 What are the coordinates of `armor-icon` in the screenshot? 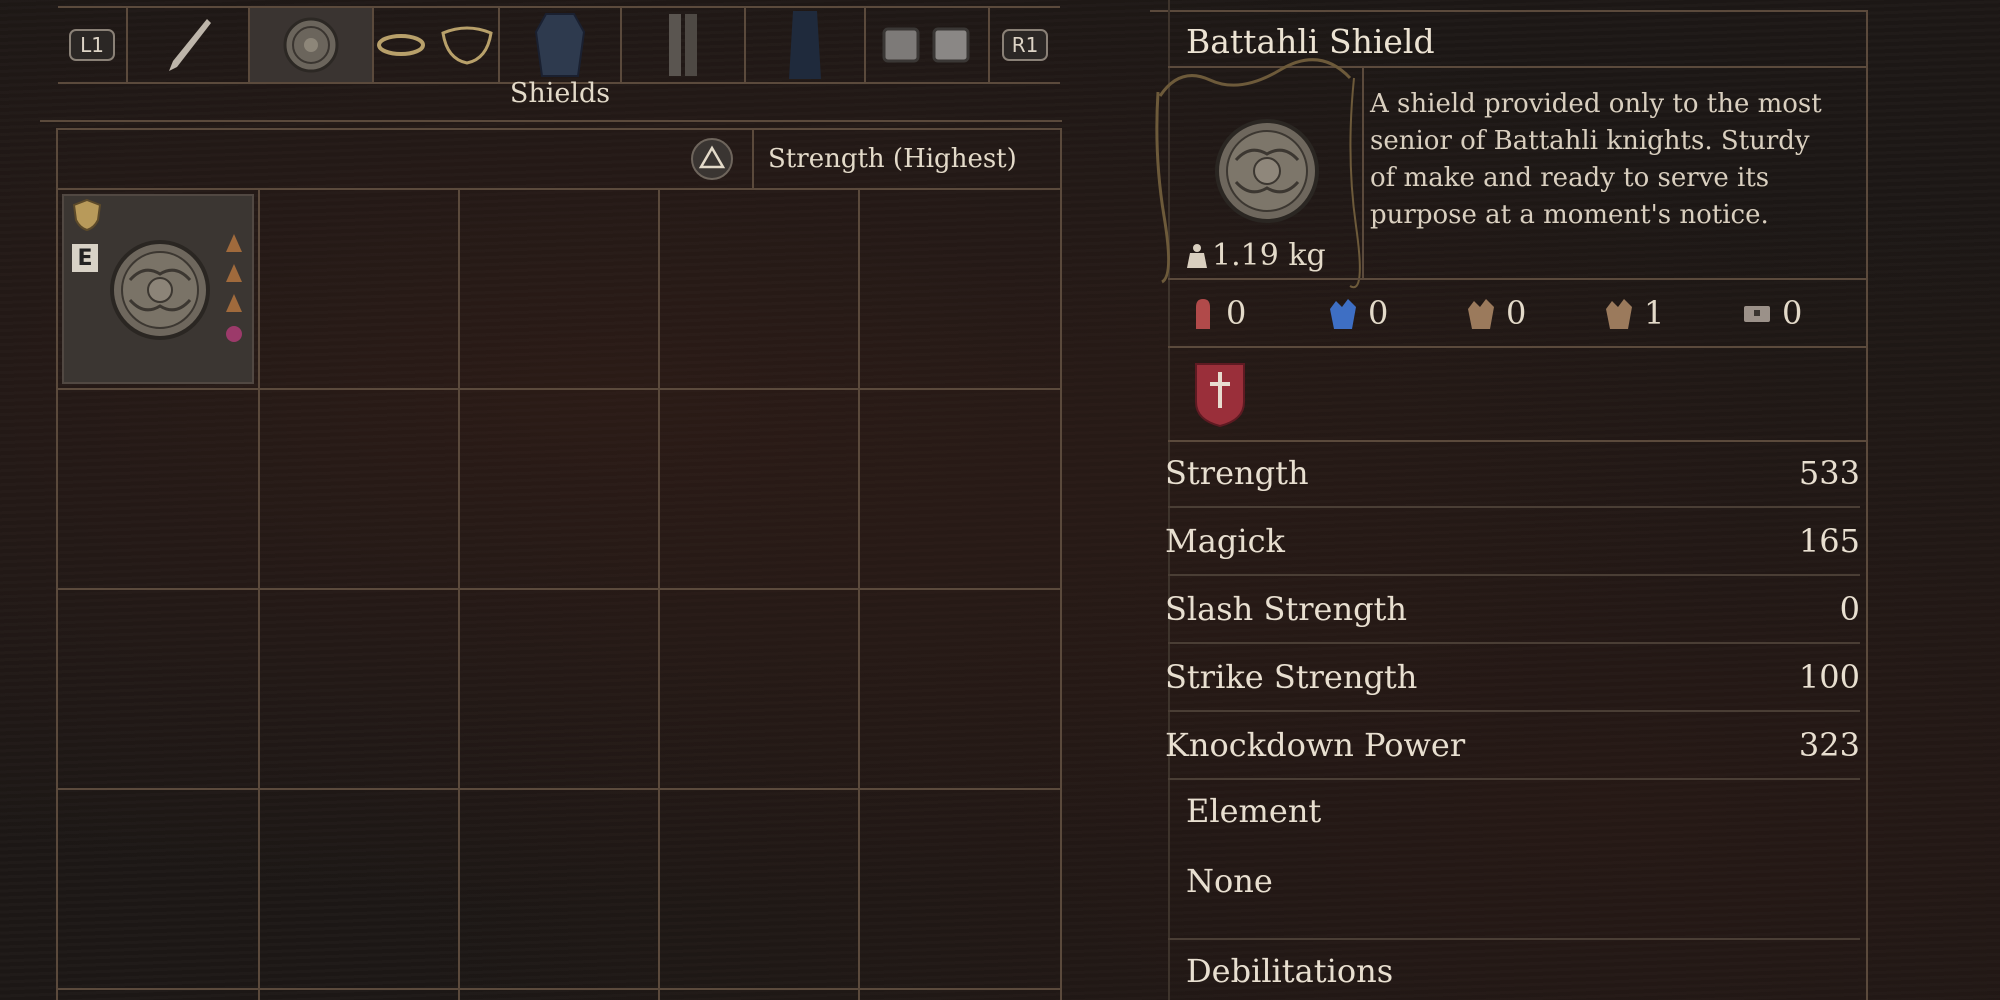 It's located at (560, 45).